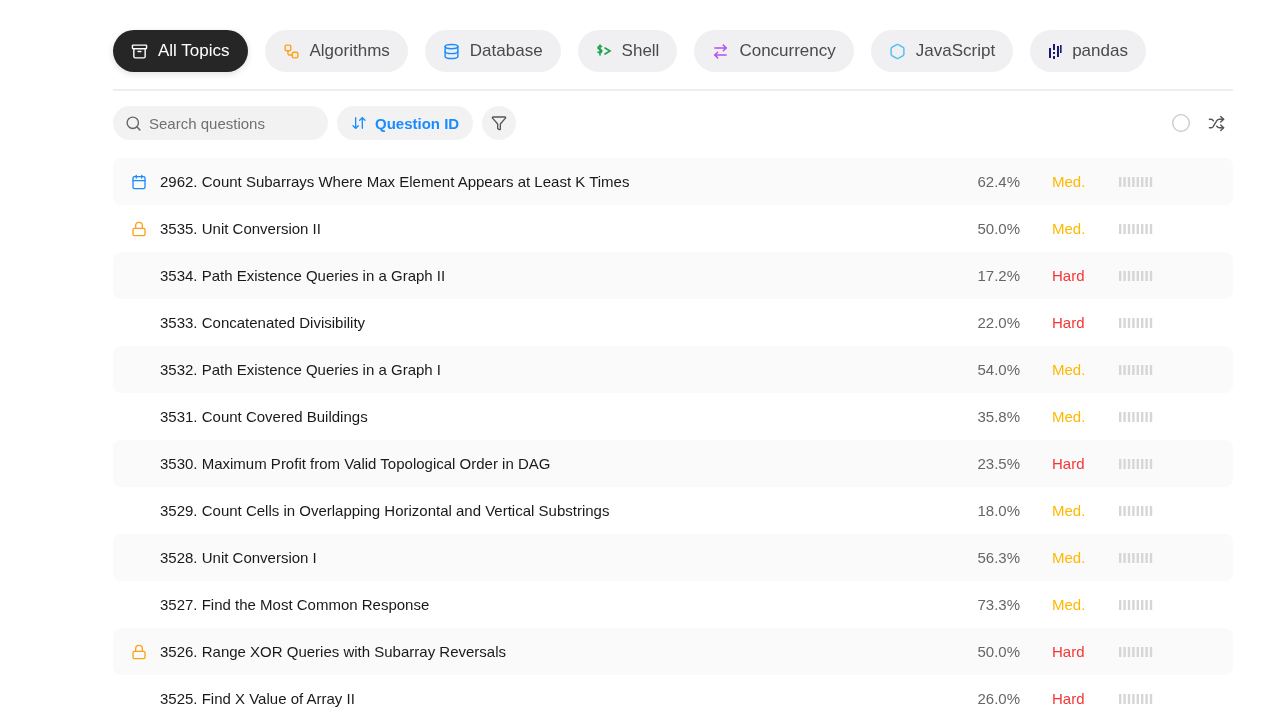  Describe the element at coordinates (603, 51) in the screenshot. I see `dollar-prompt-icon` at that location.